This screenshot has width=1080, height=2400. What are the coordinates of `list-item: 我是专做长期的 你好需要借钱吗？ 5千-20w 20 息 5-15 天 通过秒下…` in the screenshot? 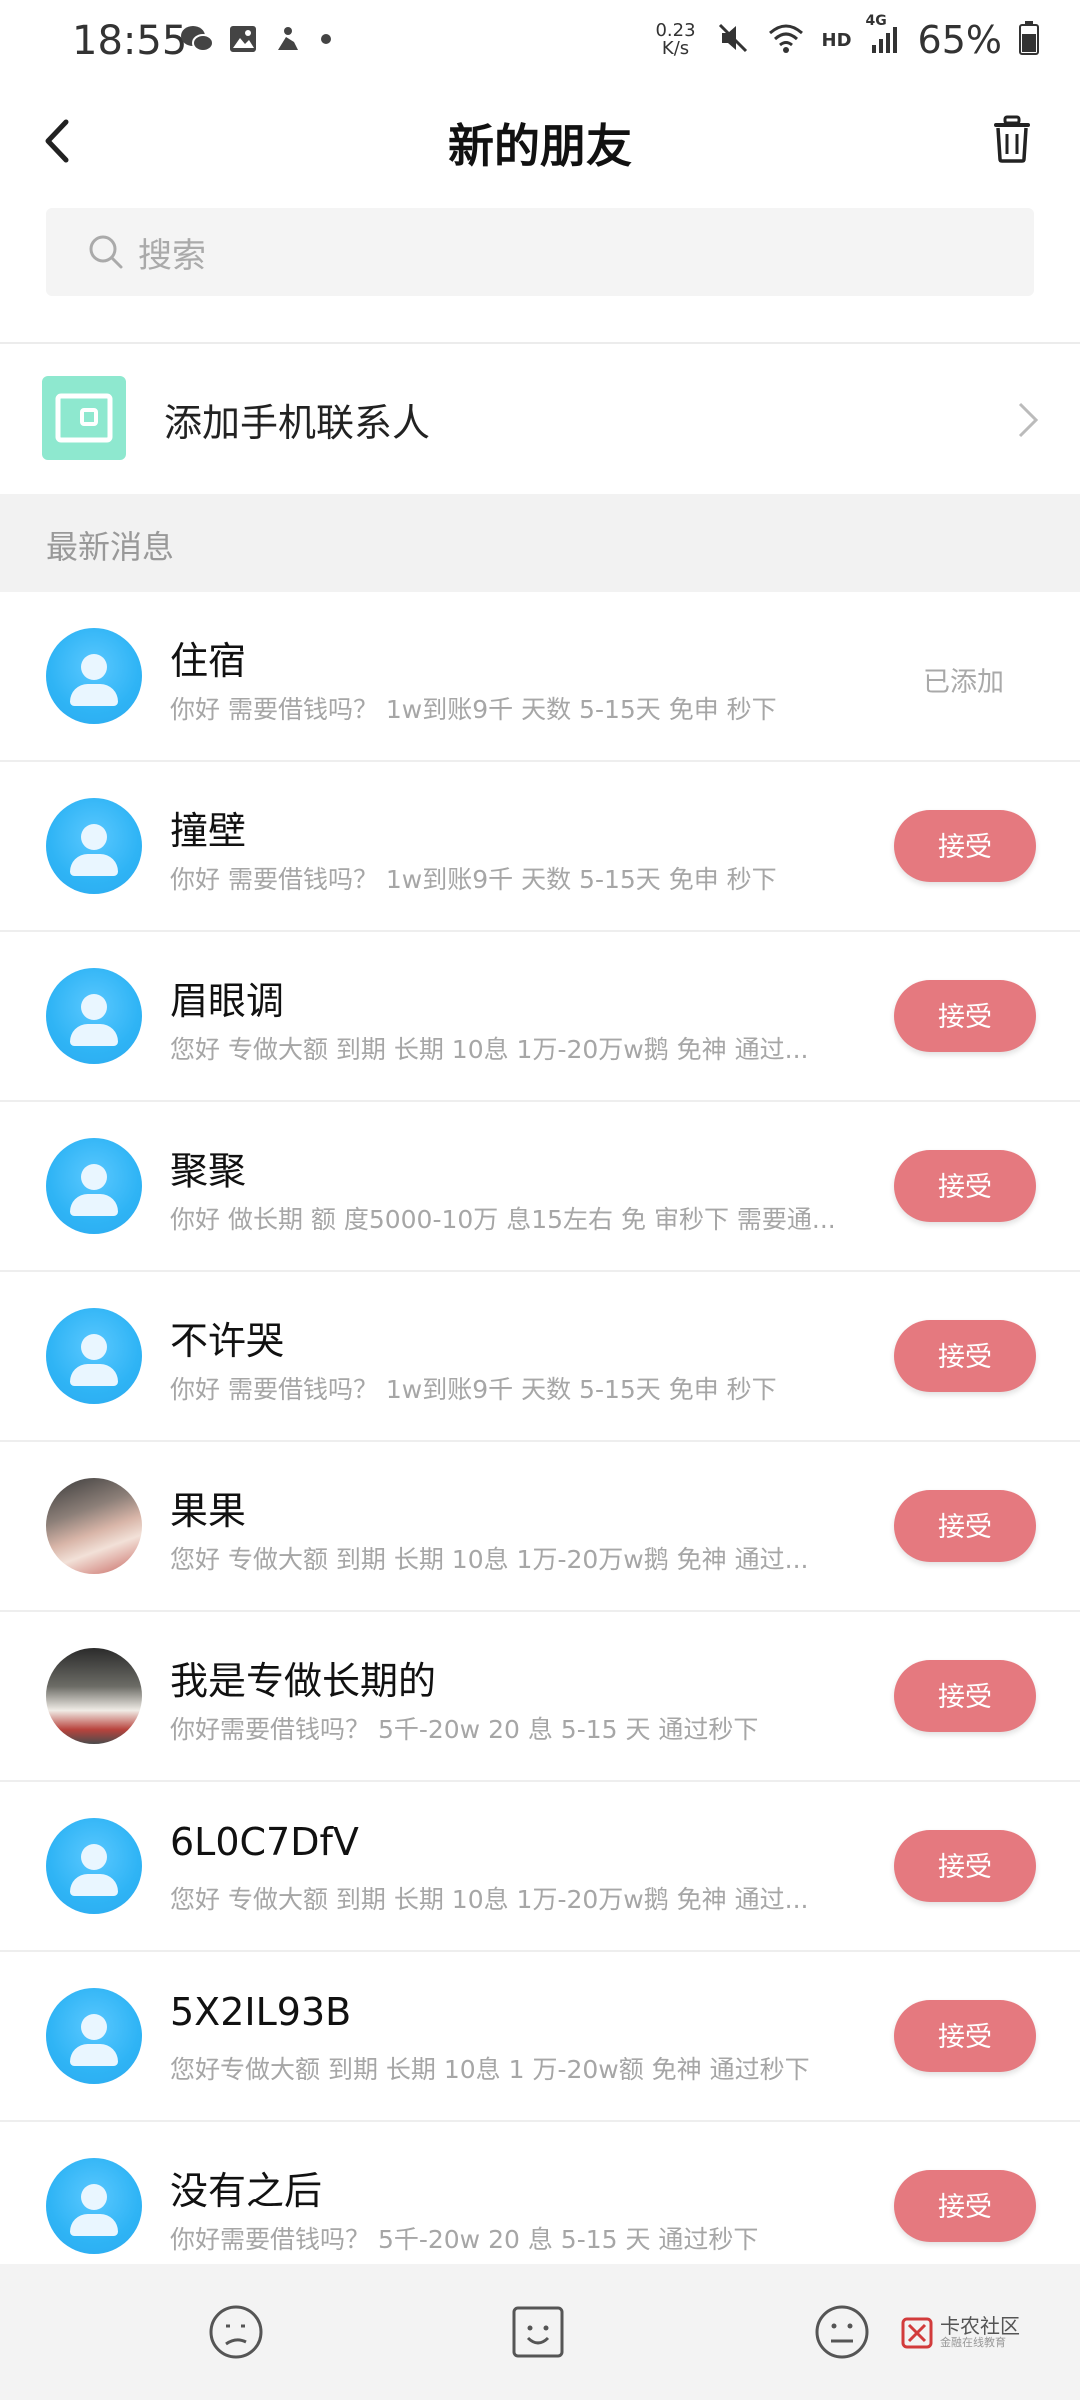 It's located at (540, 1697).